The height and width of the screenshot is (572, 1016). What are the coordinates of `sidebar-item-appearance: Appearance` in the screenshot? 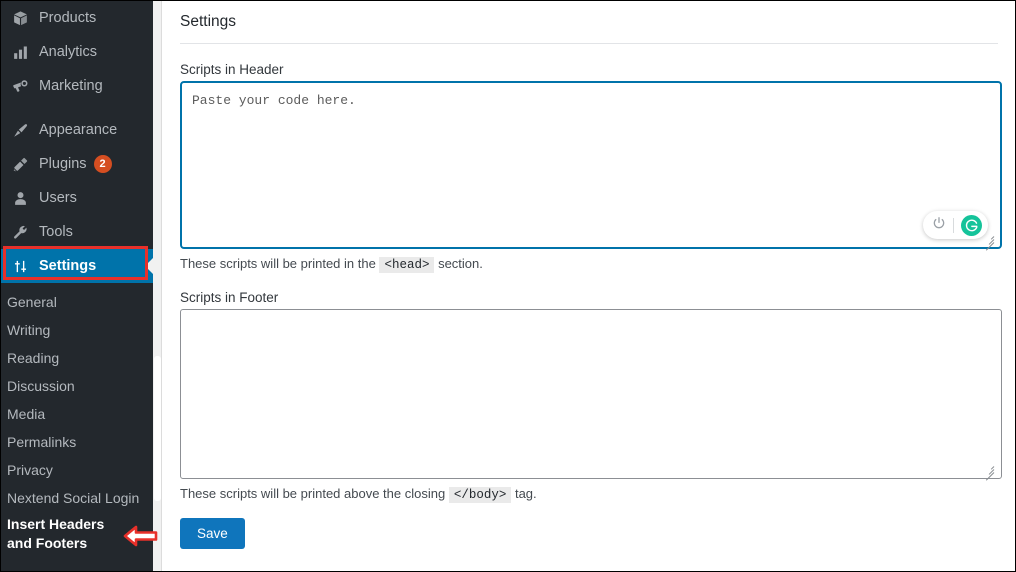 It's located at (77, 130).